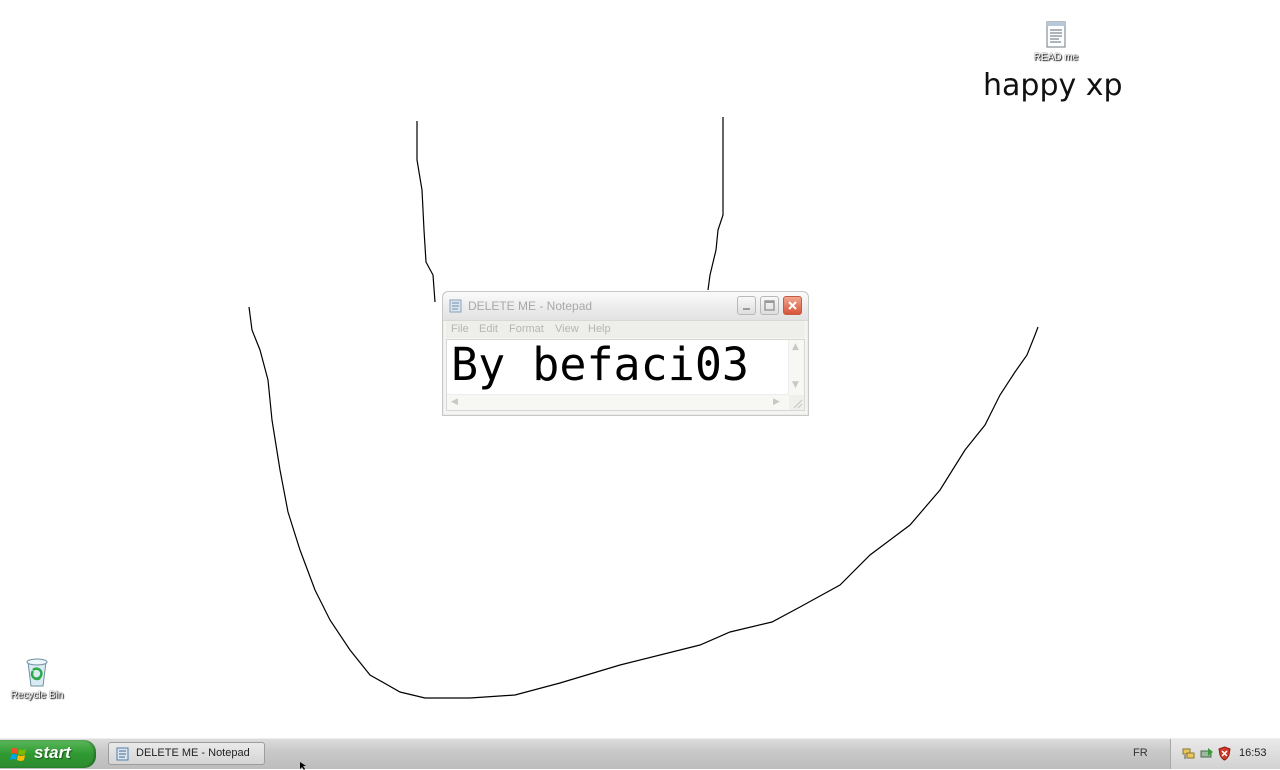  What do you see at coordinates (625, 306) in the screenshot?
I see `notepad-titlebar: DELETE ME - Notepad` at bounding box center [625, 306].